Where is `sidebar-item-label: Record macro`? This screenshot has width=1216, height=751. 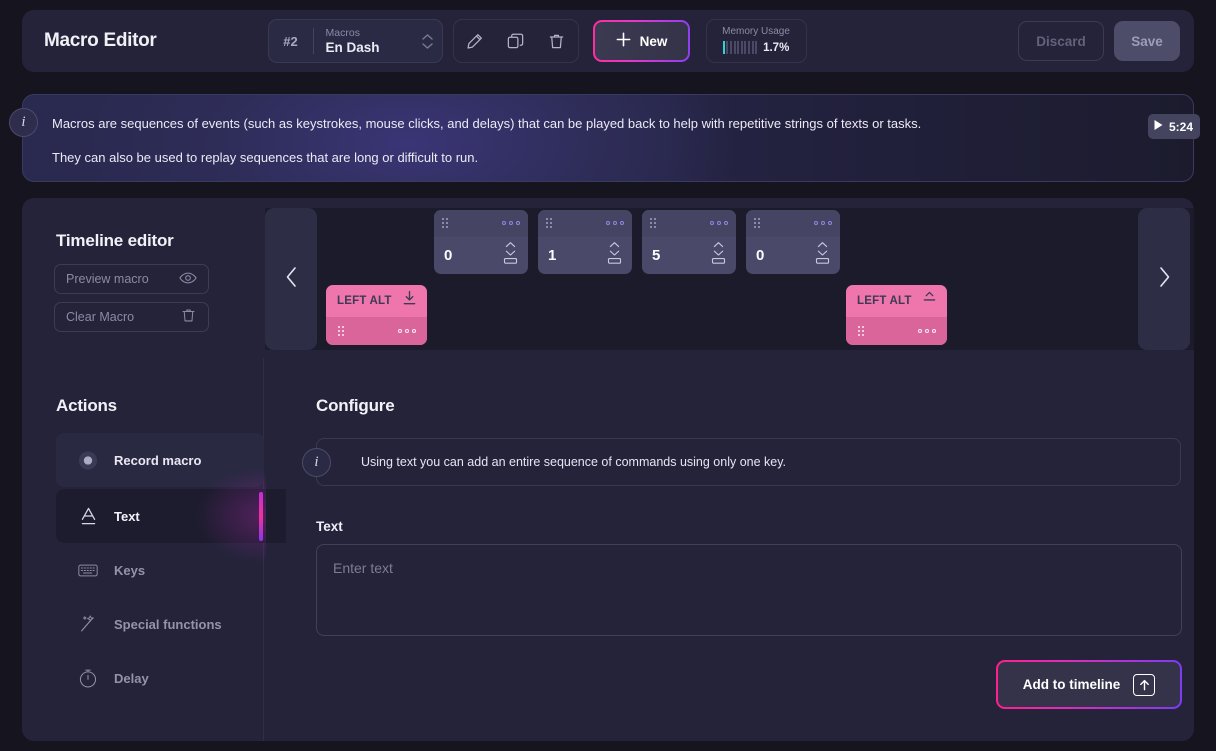 sidebar-item-label: Record macro is located at coordinates (158, 460).